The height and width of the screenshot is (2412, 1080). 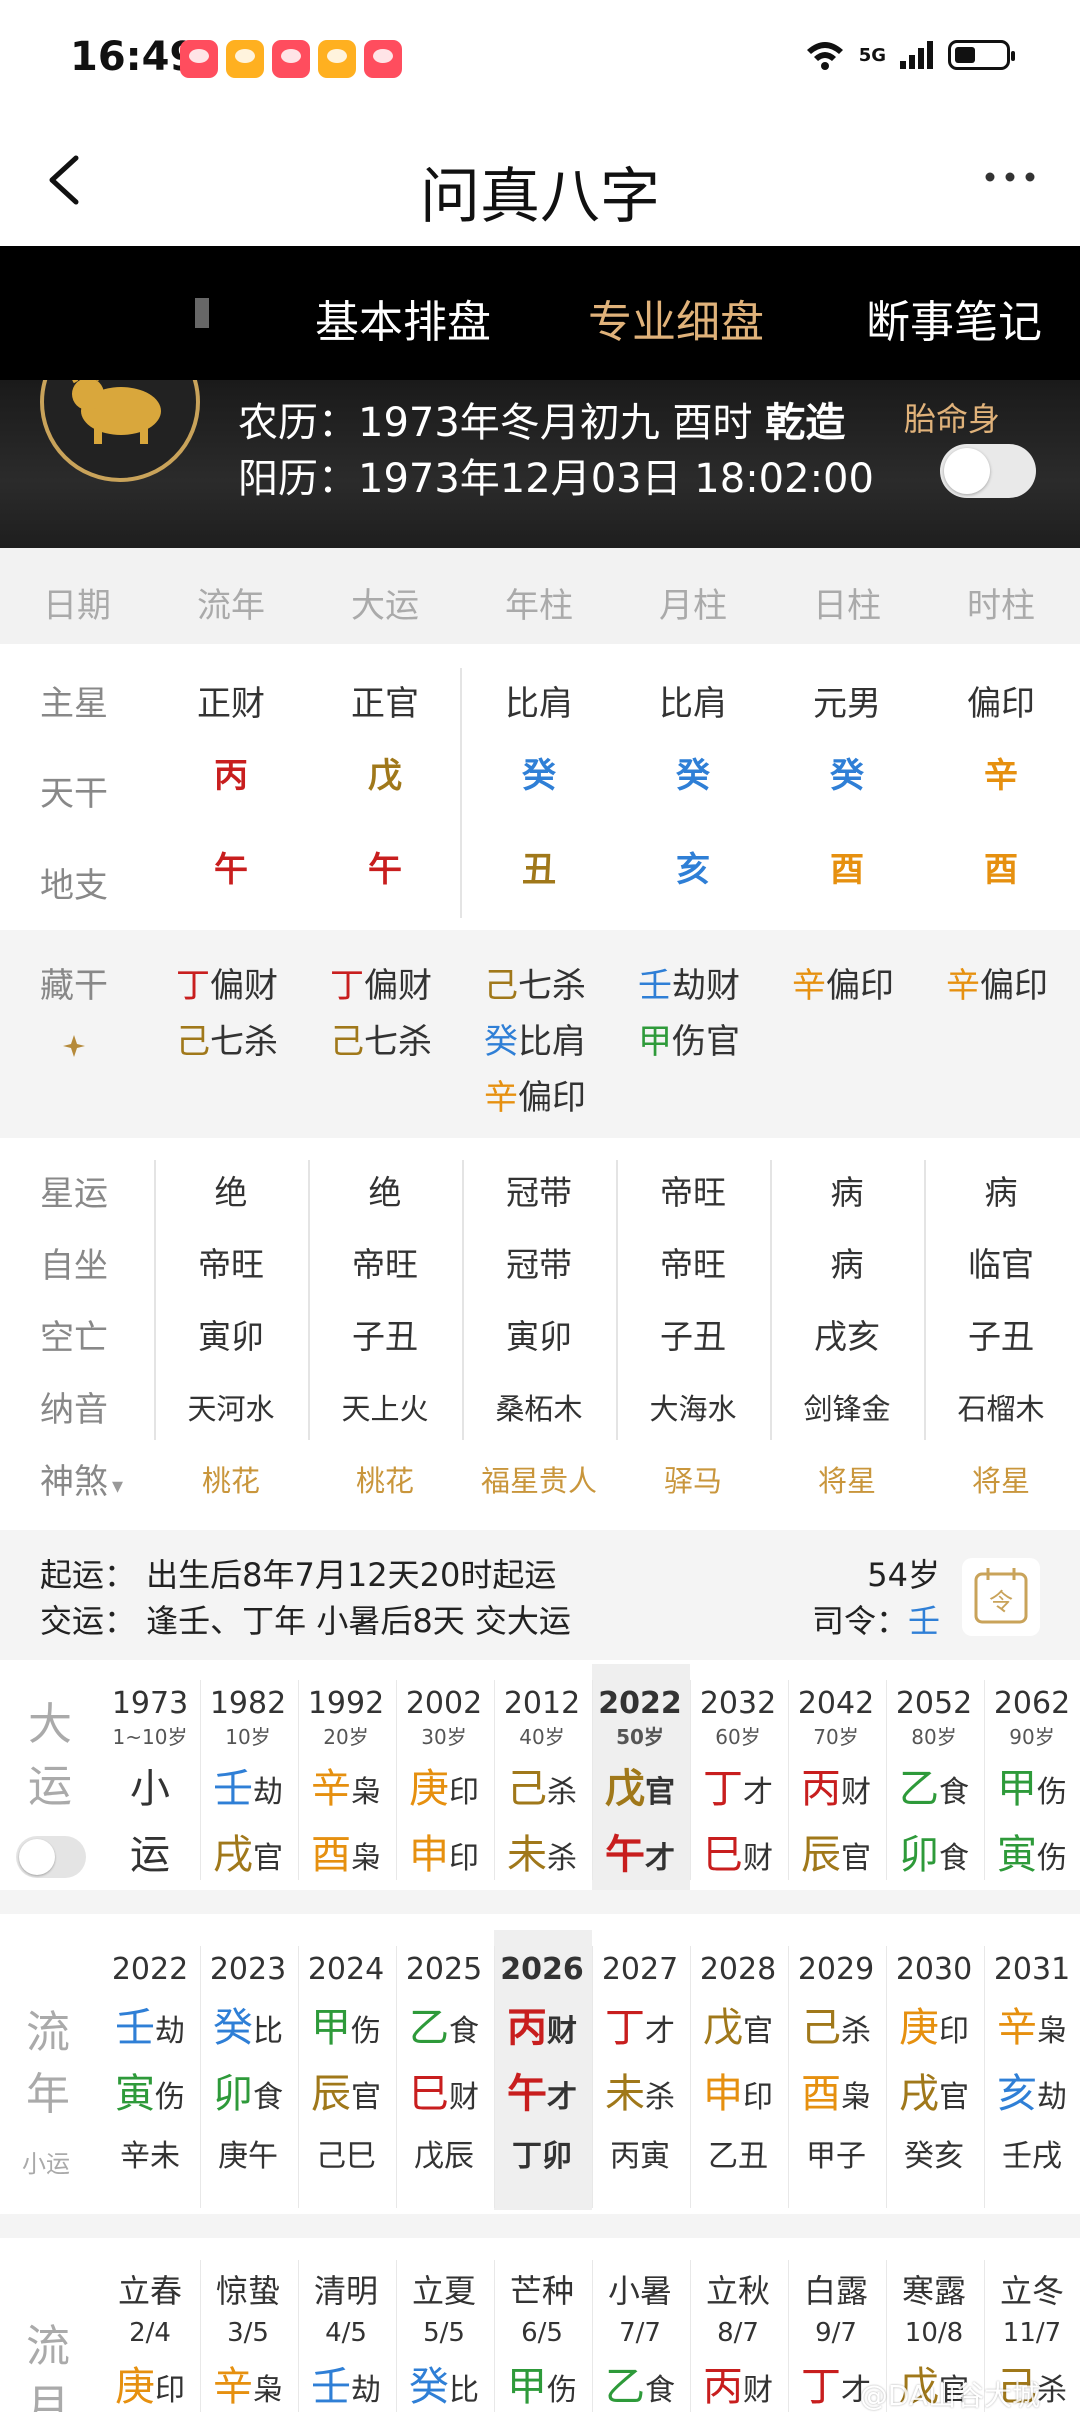 I want to click on dayun-column: 2022 50岁 戊官 午才, so click(x=640, y=1783).